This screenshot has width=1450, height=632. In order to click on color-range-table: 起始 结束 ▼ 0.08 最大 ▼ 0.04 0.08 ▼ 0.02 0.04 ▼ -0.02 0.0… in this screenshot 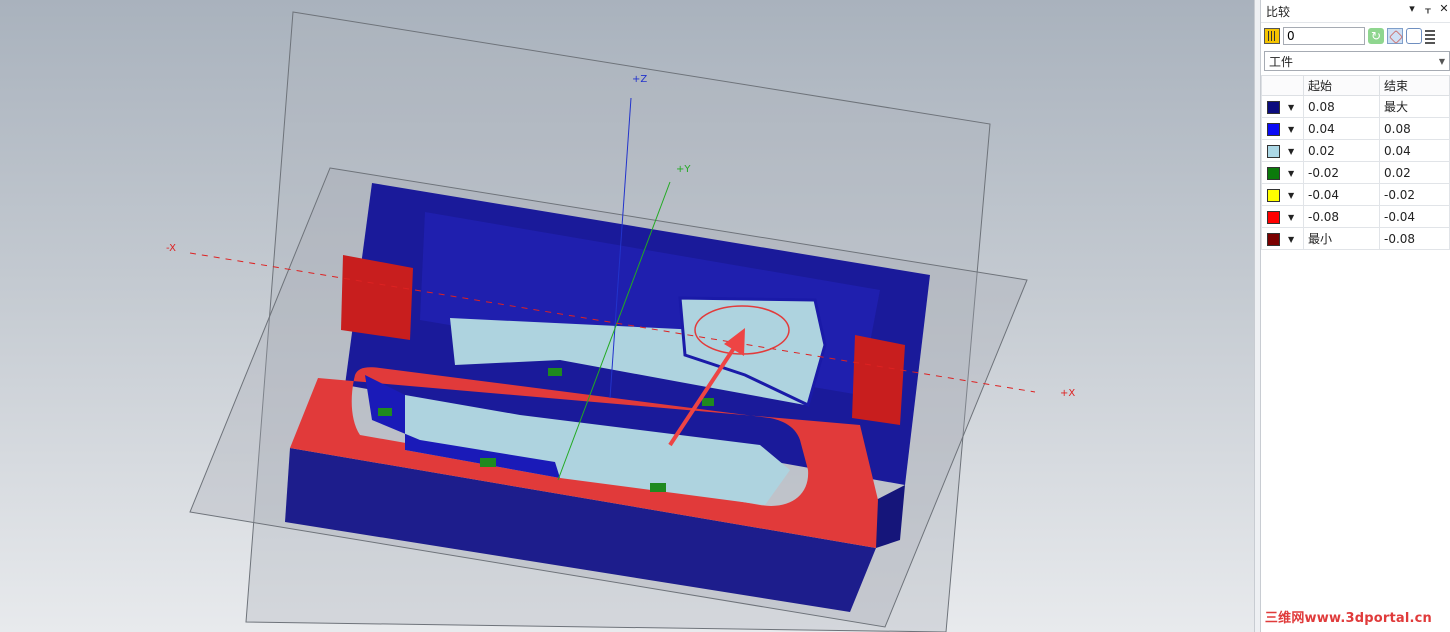, I will do `click(1355, 162)`.